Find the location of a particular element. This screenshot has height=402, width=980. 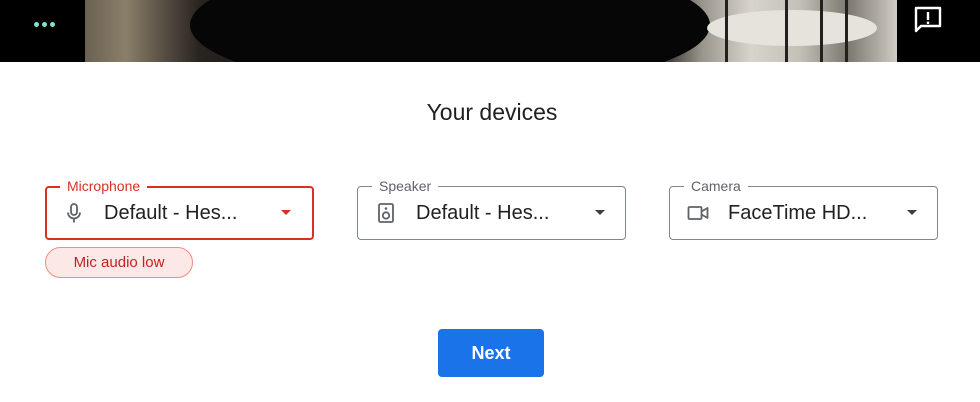

more-options-icon is located at coordinates (44, 24).